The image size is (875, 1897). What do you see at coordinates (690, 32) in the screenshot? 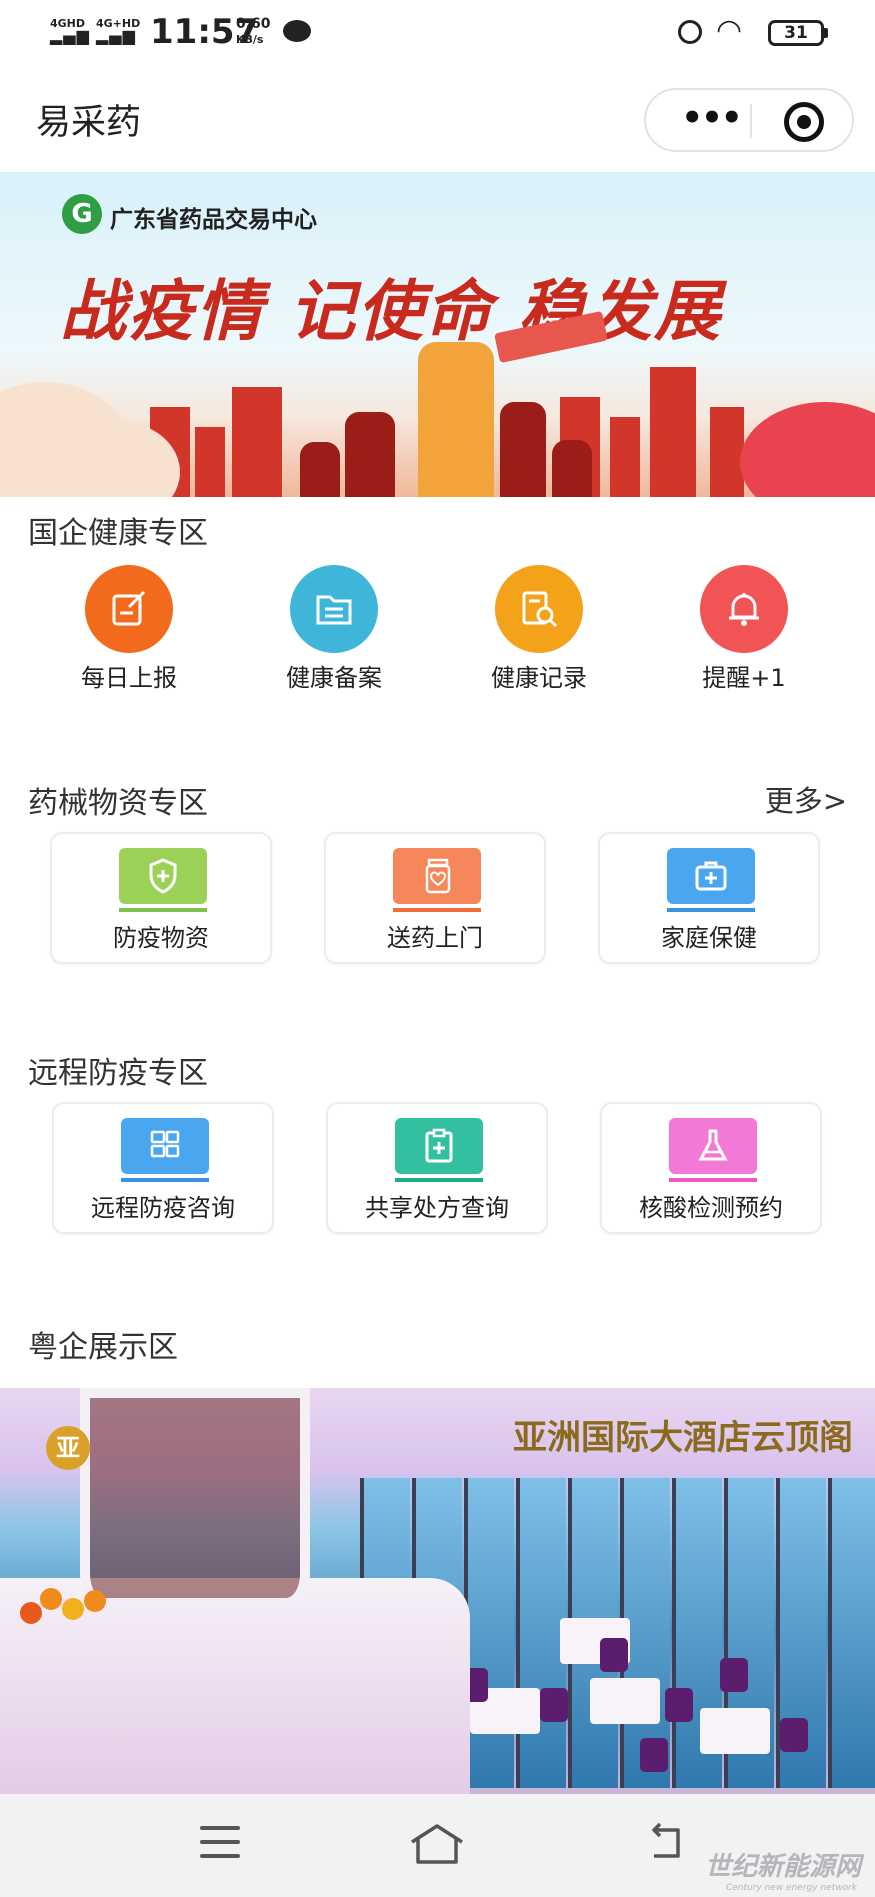
I see `alarm-icon` at bounding box center [690, 32].